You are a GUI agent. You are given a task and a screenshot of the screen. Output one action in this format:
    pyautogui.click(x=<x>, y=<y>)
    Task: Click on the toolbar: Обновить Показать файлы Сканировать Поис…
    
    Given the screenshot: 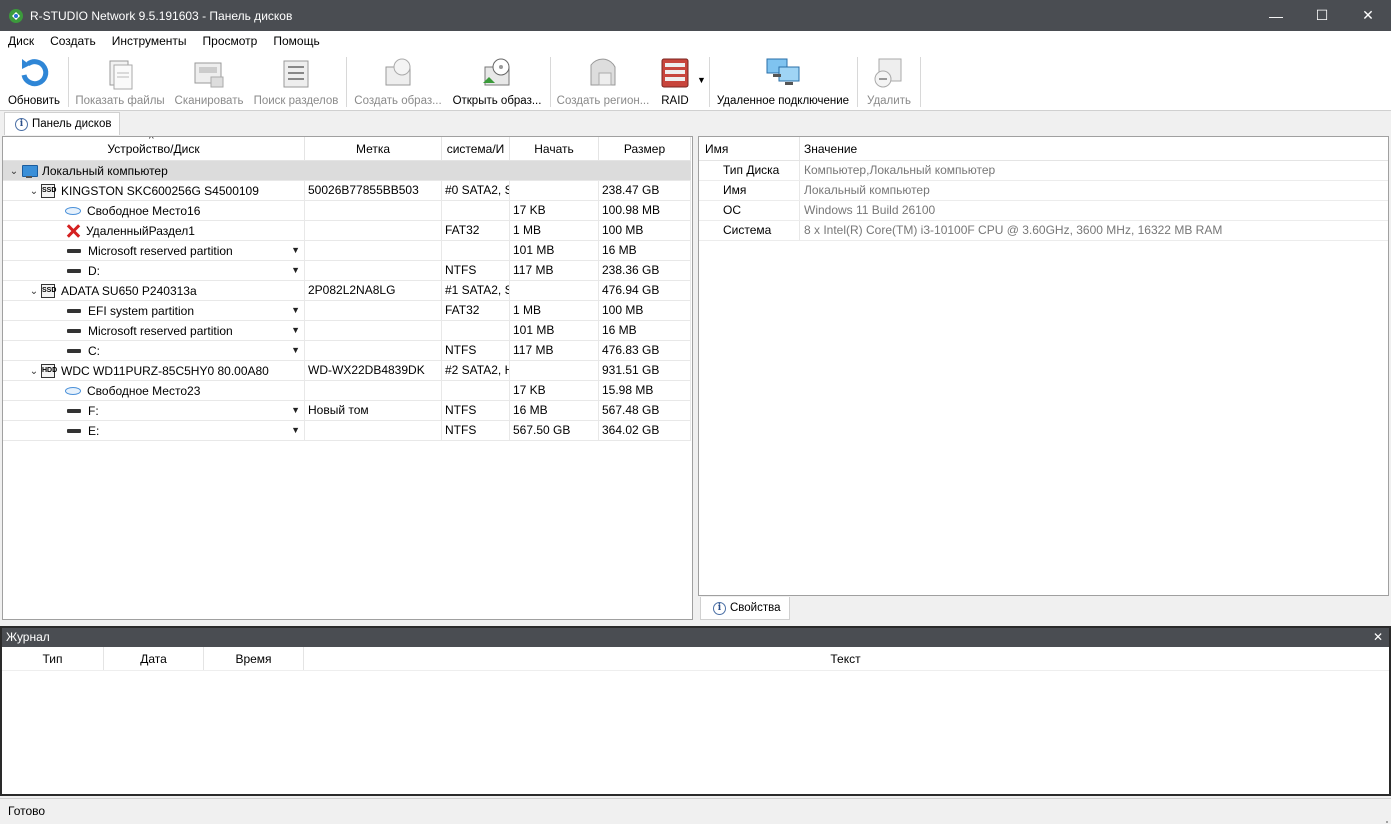 What is the action you would take?
    pyautogui.click(x=695, y=81)
    